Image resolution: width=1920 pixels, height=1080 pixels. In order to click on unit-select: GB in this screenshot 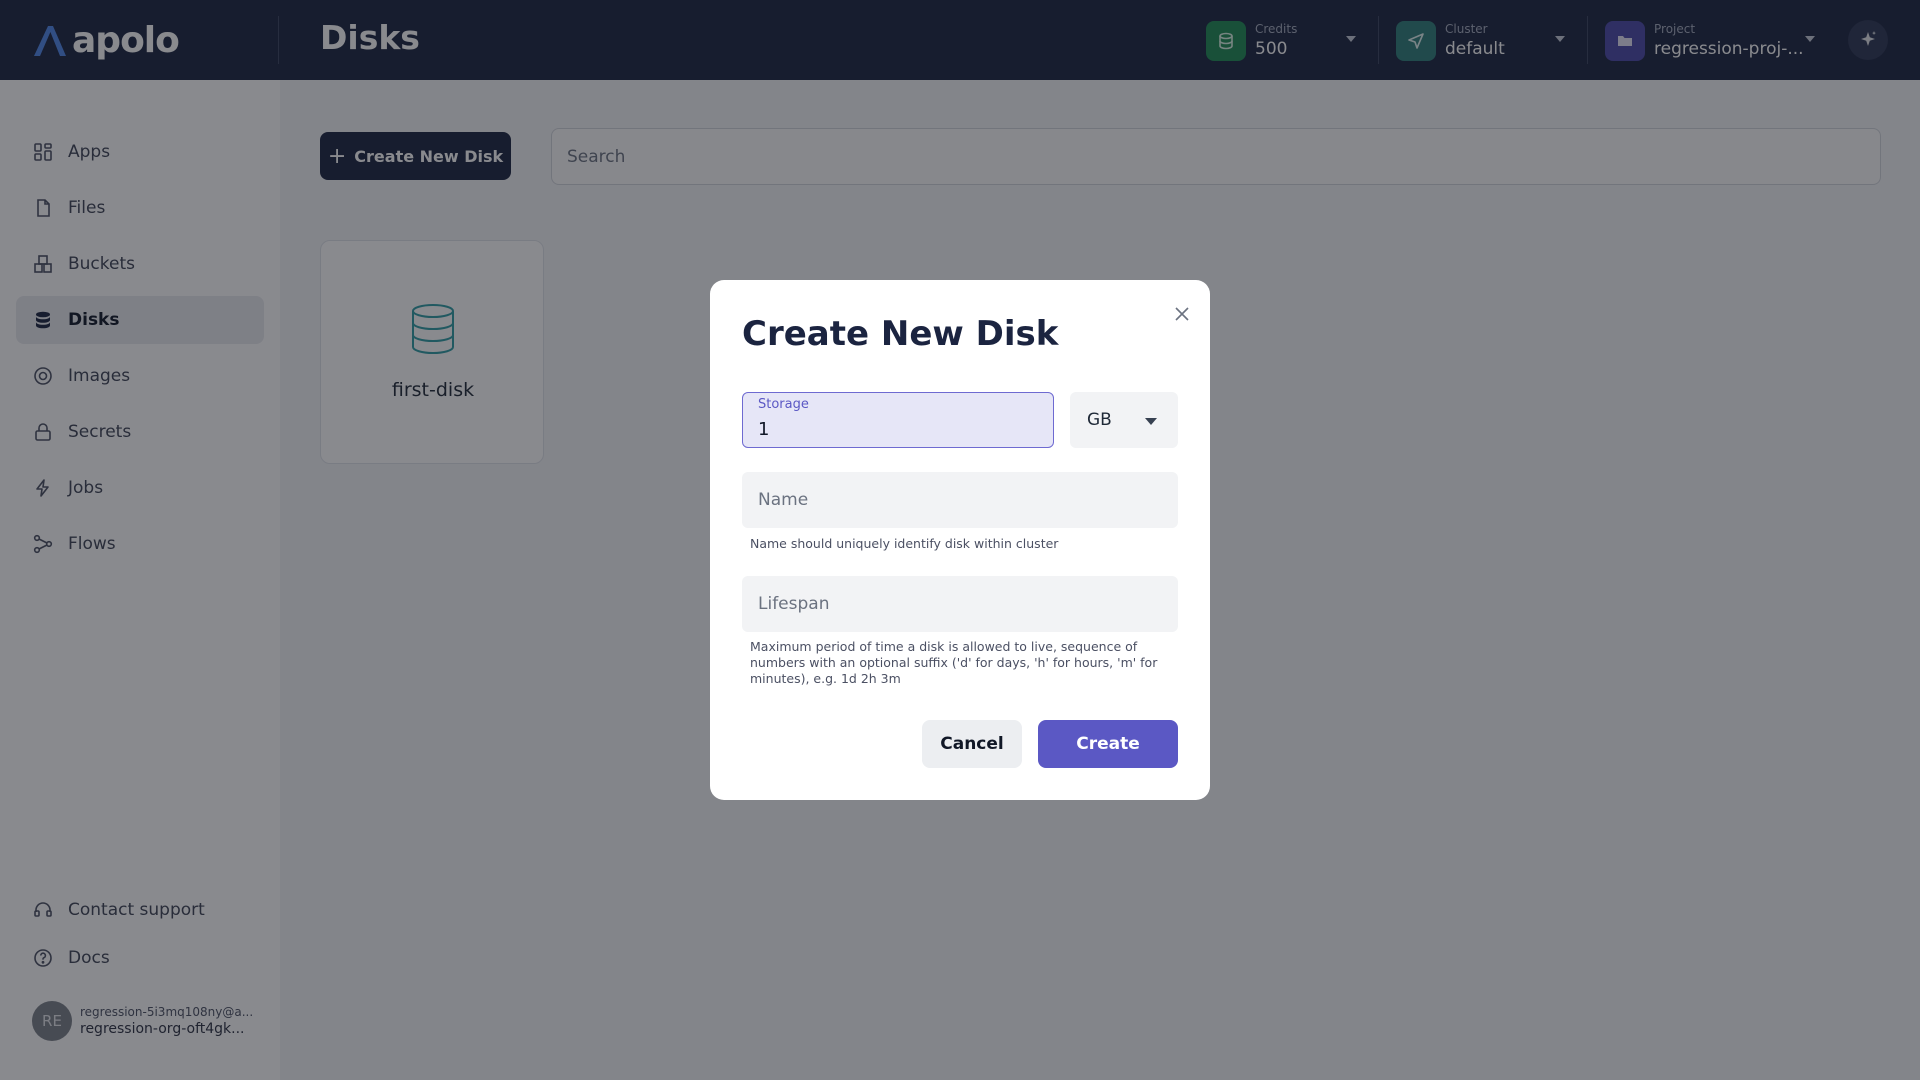, I will do `click(1124, 420)`.